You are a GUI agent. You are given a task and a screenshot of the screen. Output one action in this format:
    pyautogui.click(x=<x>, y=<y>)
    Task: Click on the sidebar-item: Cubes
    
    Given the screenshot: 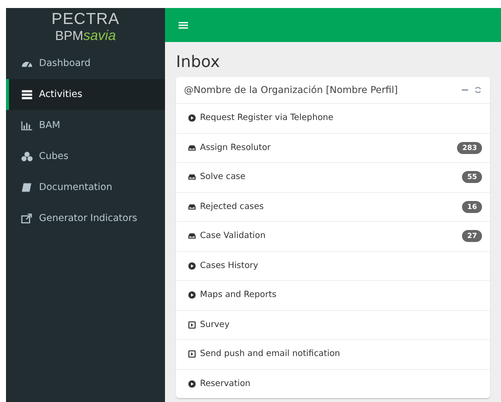 What is the action you would take?
    pyautogui.click(x=85, y=156)
    